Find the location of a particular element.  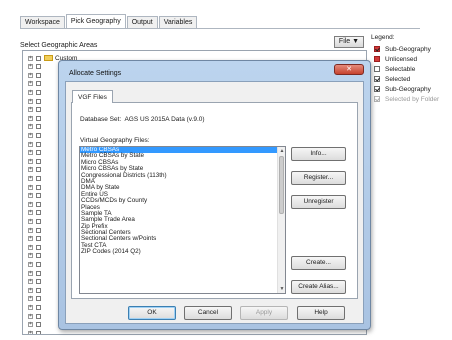

close-button: ✕ is located at coordinates (349, 69).